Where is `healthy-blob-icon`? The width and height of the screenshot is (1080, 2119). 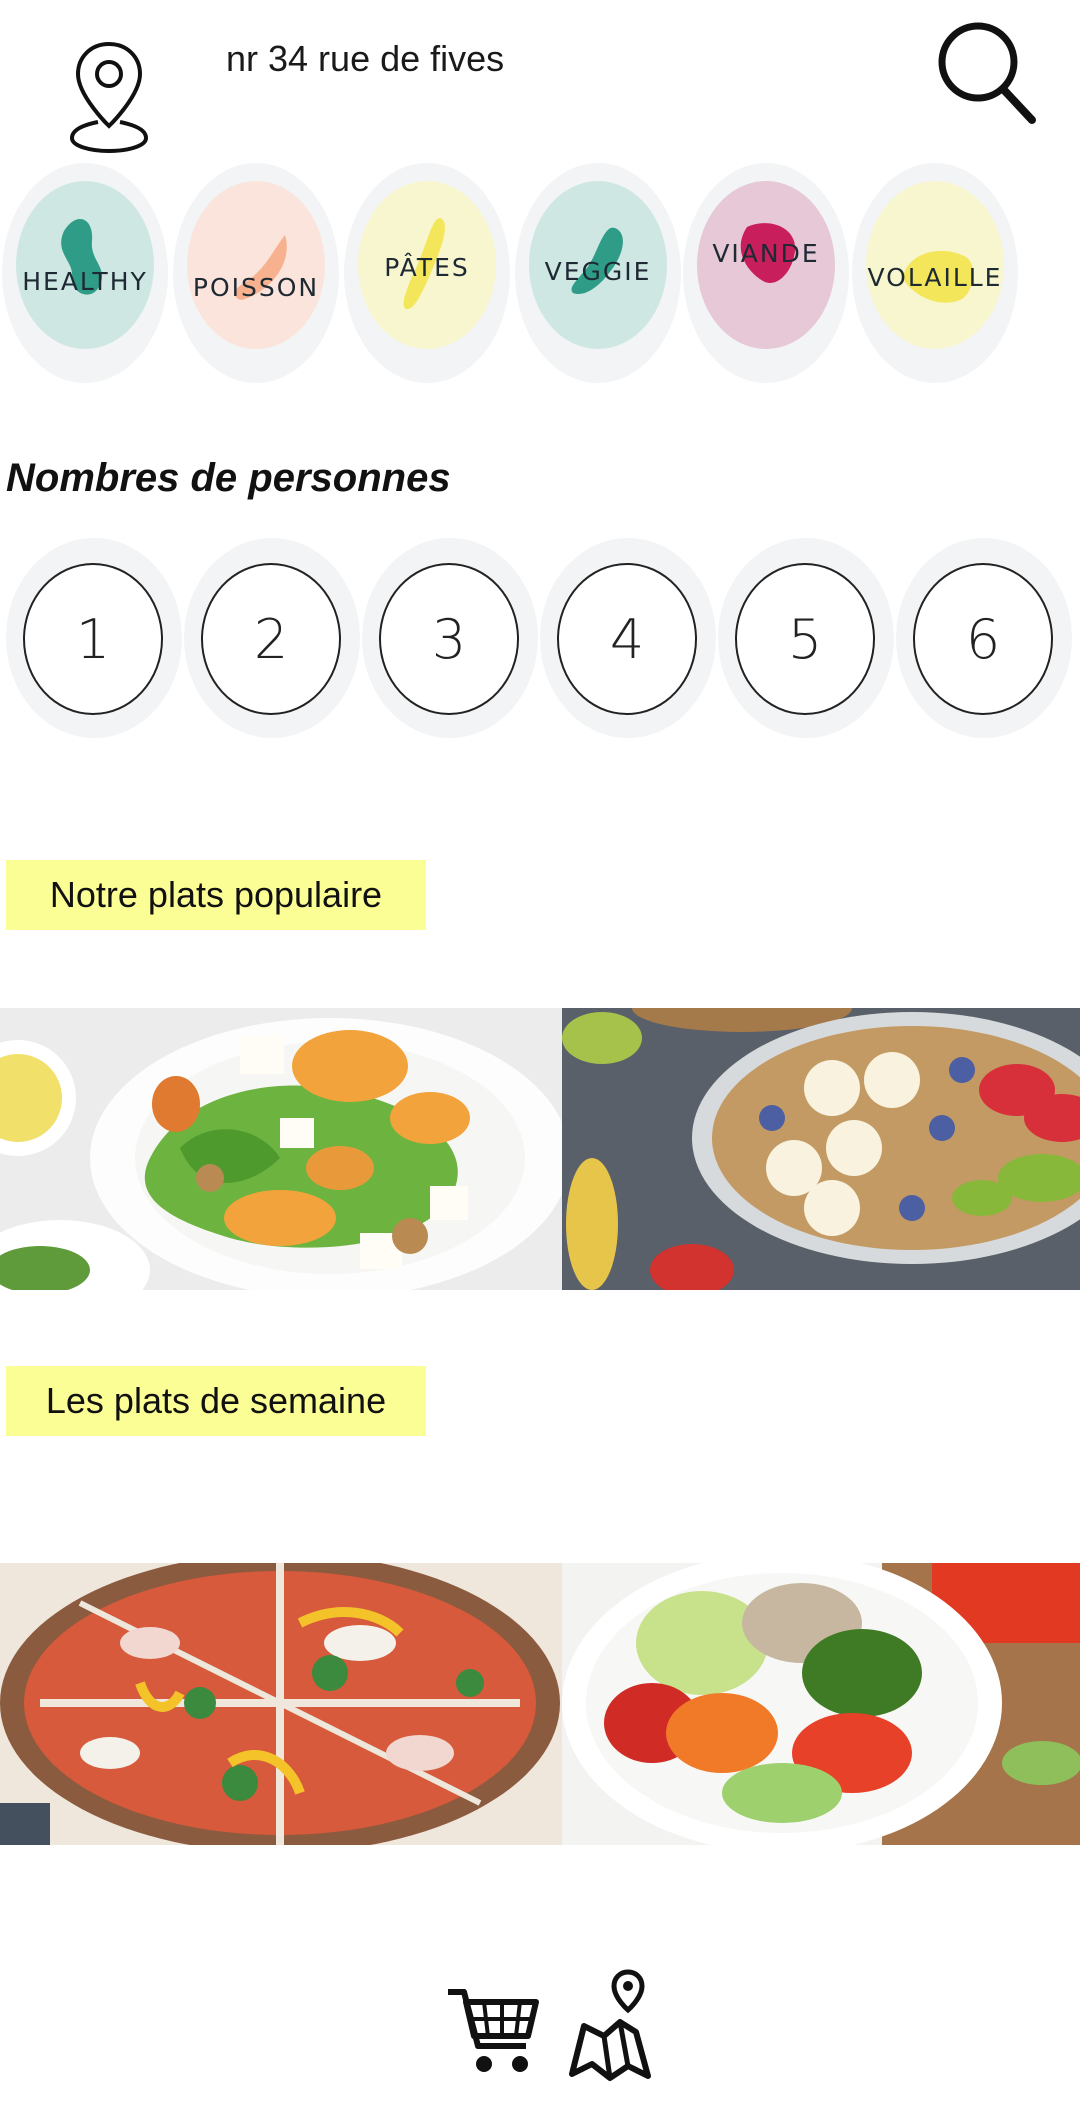 healthy-blob-icon is located at coordinates (82, 256).